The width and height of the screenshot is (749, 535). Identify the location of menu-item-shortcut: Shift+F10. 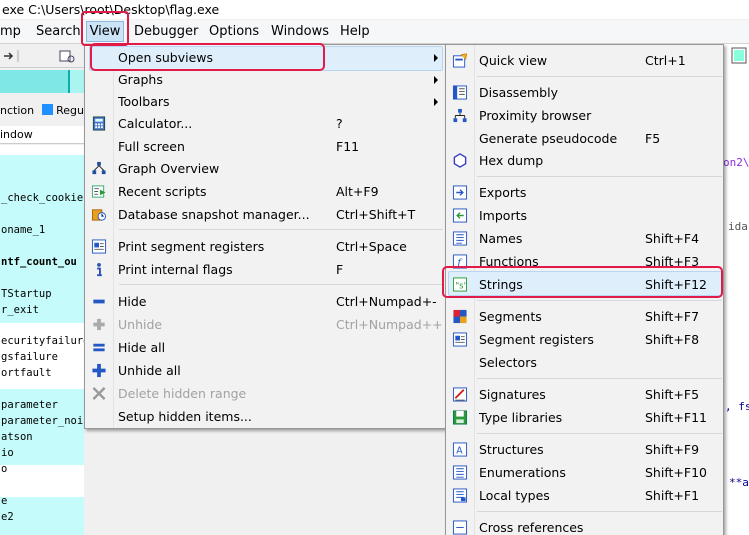
(676, 472).